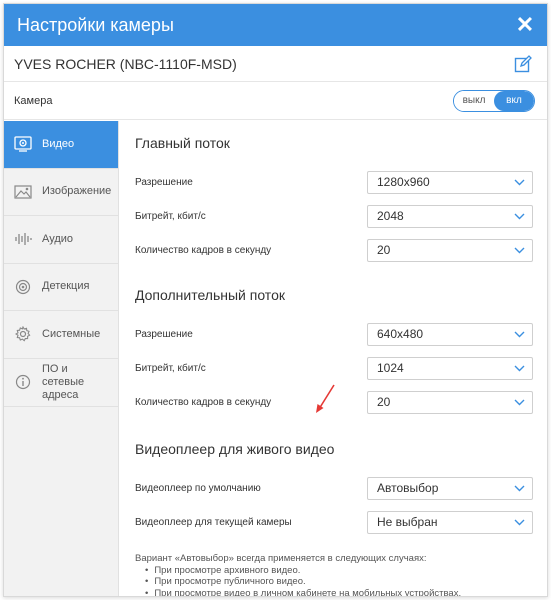 This screenshot has height=600, width=551. I want to click on main-fps-row: Количество кадров в секунду 20, so click(334, 250).